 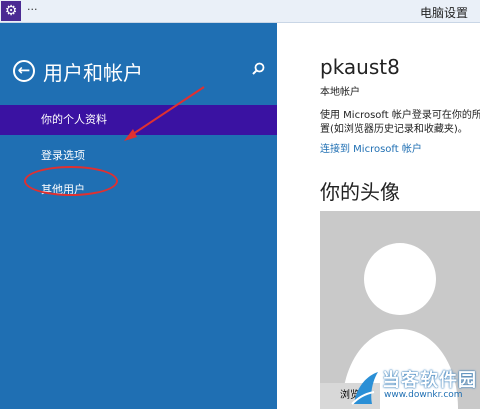 I want to click on description-line: 使用 Microsoft 帐户登录可在你的所, so click(x=400, y=115).